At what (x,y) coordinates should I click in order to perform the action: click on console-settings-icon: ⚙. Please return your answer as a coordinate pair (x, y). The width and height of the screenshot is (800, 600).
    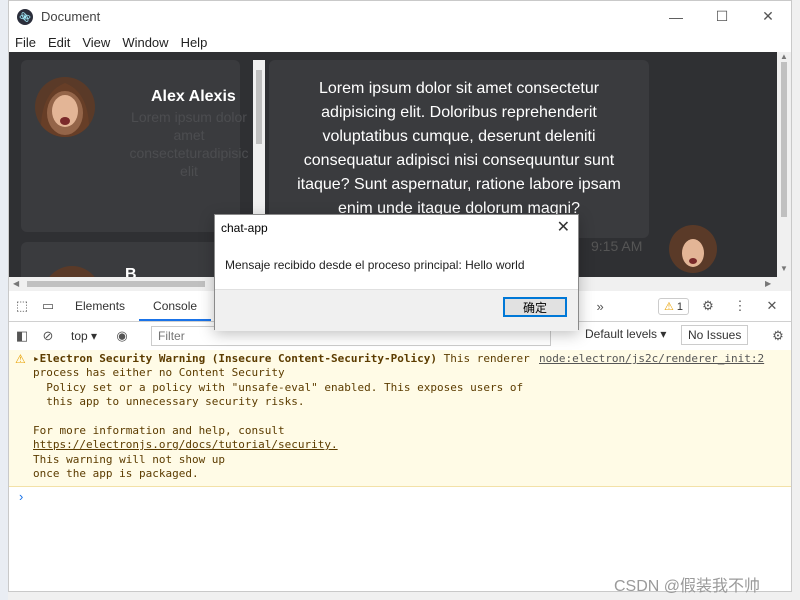
    Looking at the image, I should click on (778, 336).